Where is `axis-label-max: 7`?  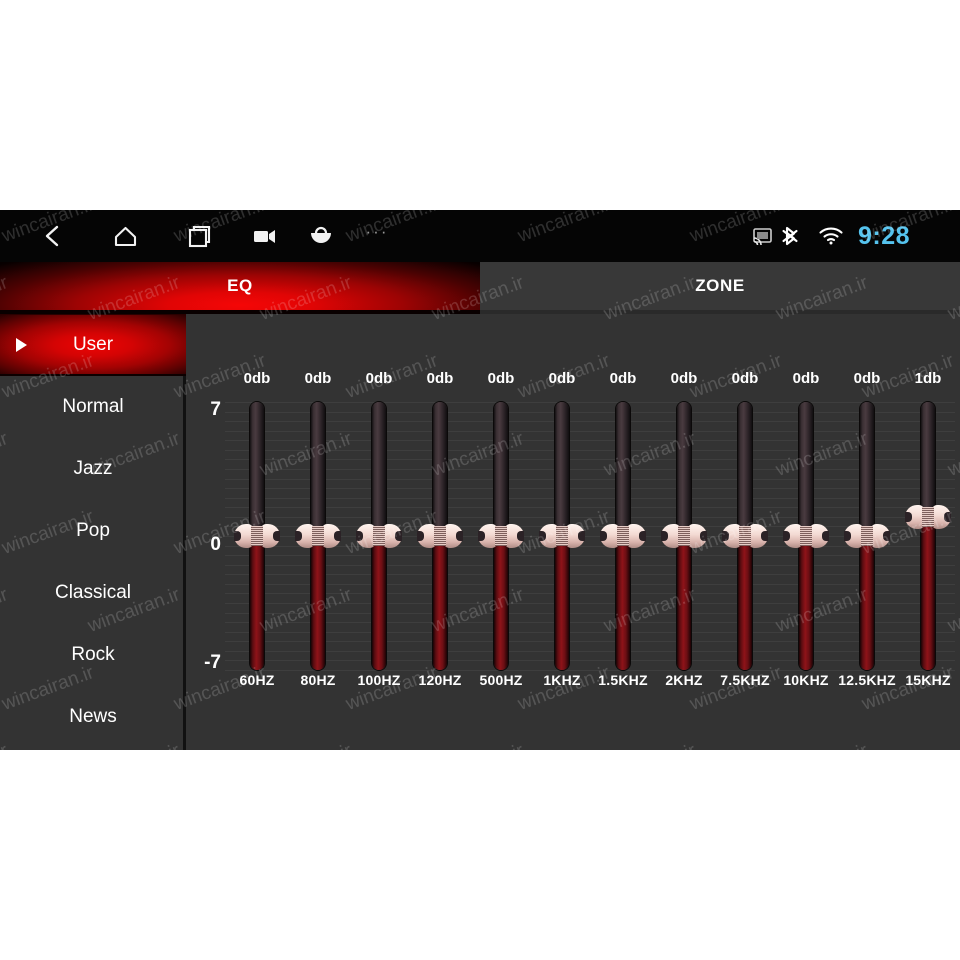 axis-label-max: 7 is located at coordinates (215, 409).